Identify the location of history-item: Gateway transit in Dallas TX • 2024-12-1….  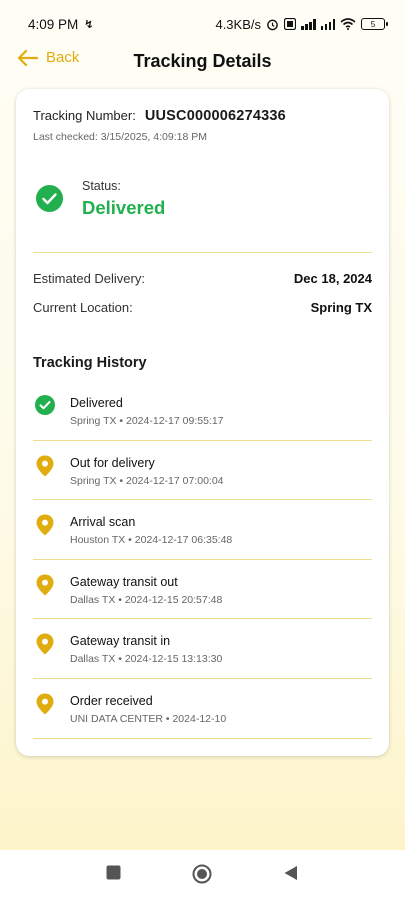
(202, 649).